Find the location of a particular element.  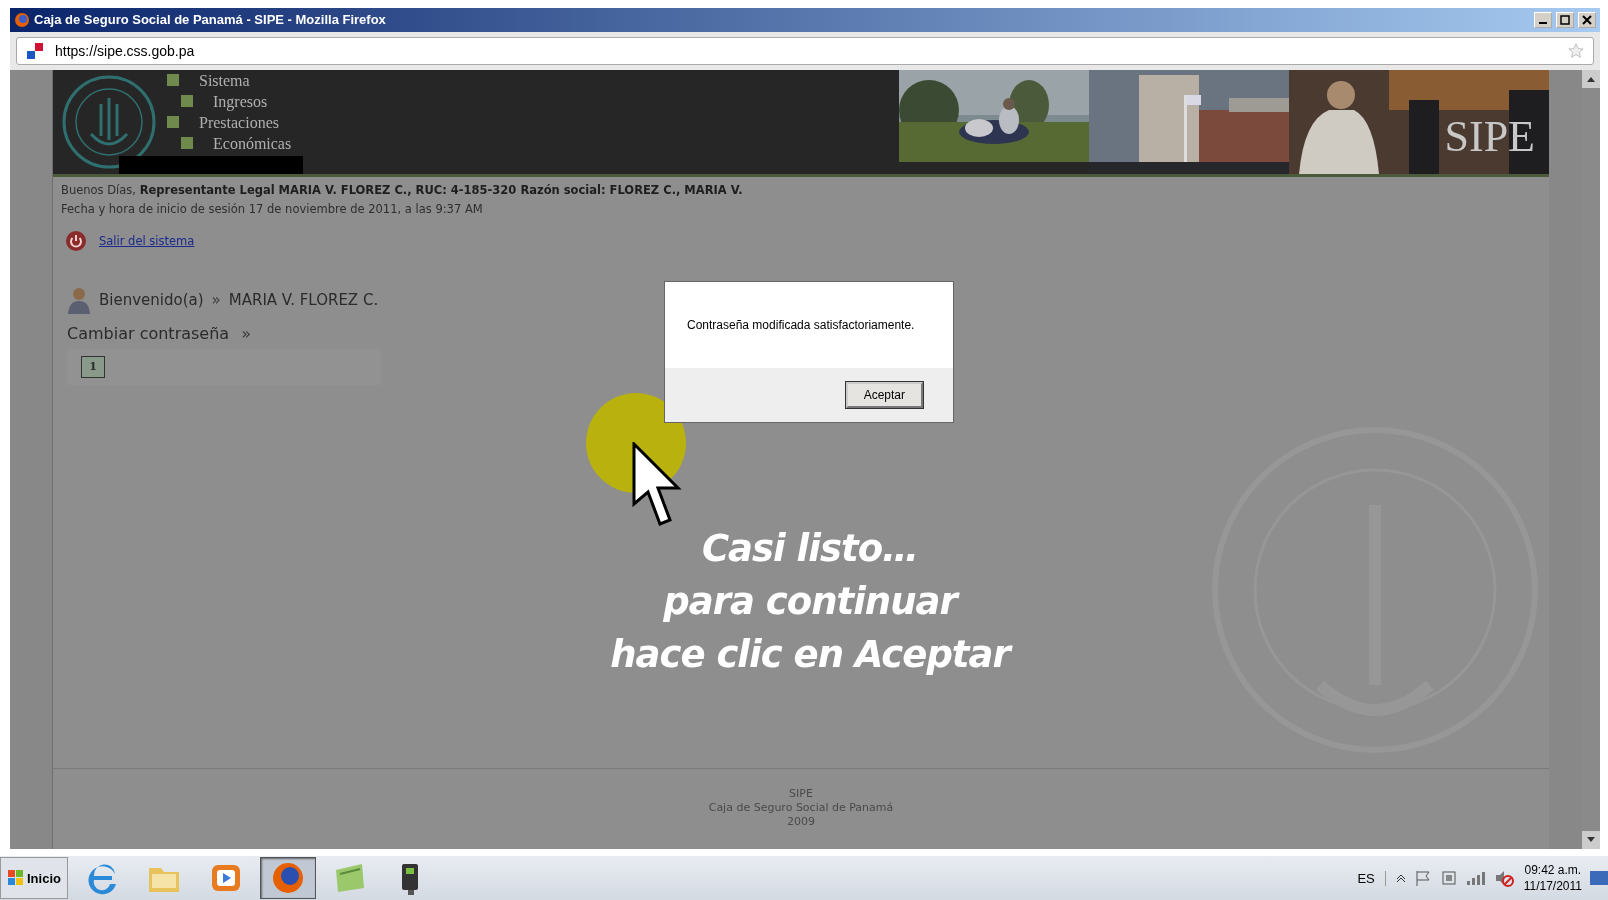

footer-text: 2009 is located at coordinates (801, 822).